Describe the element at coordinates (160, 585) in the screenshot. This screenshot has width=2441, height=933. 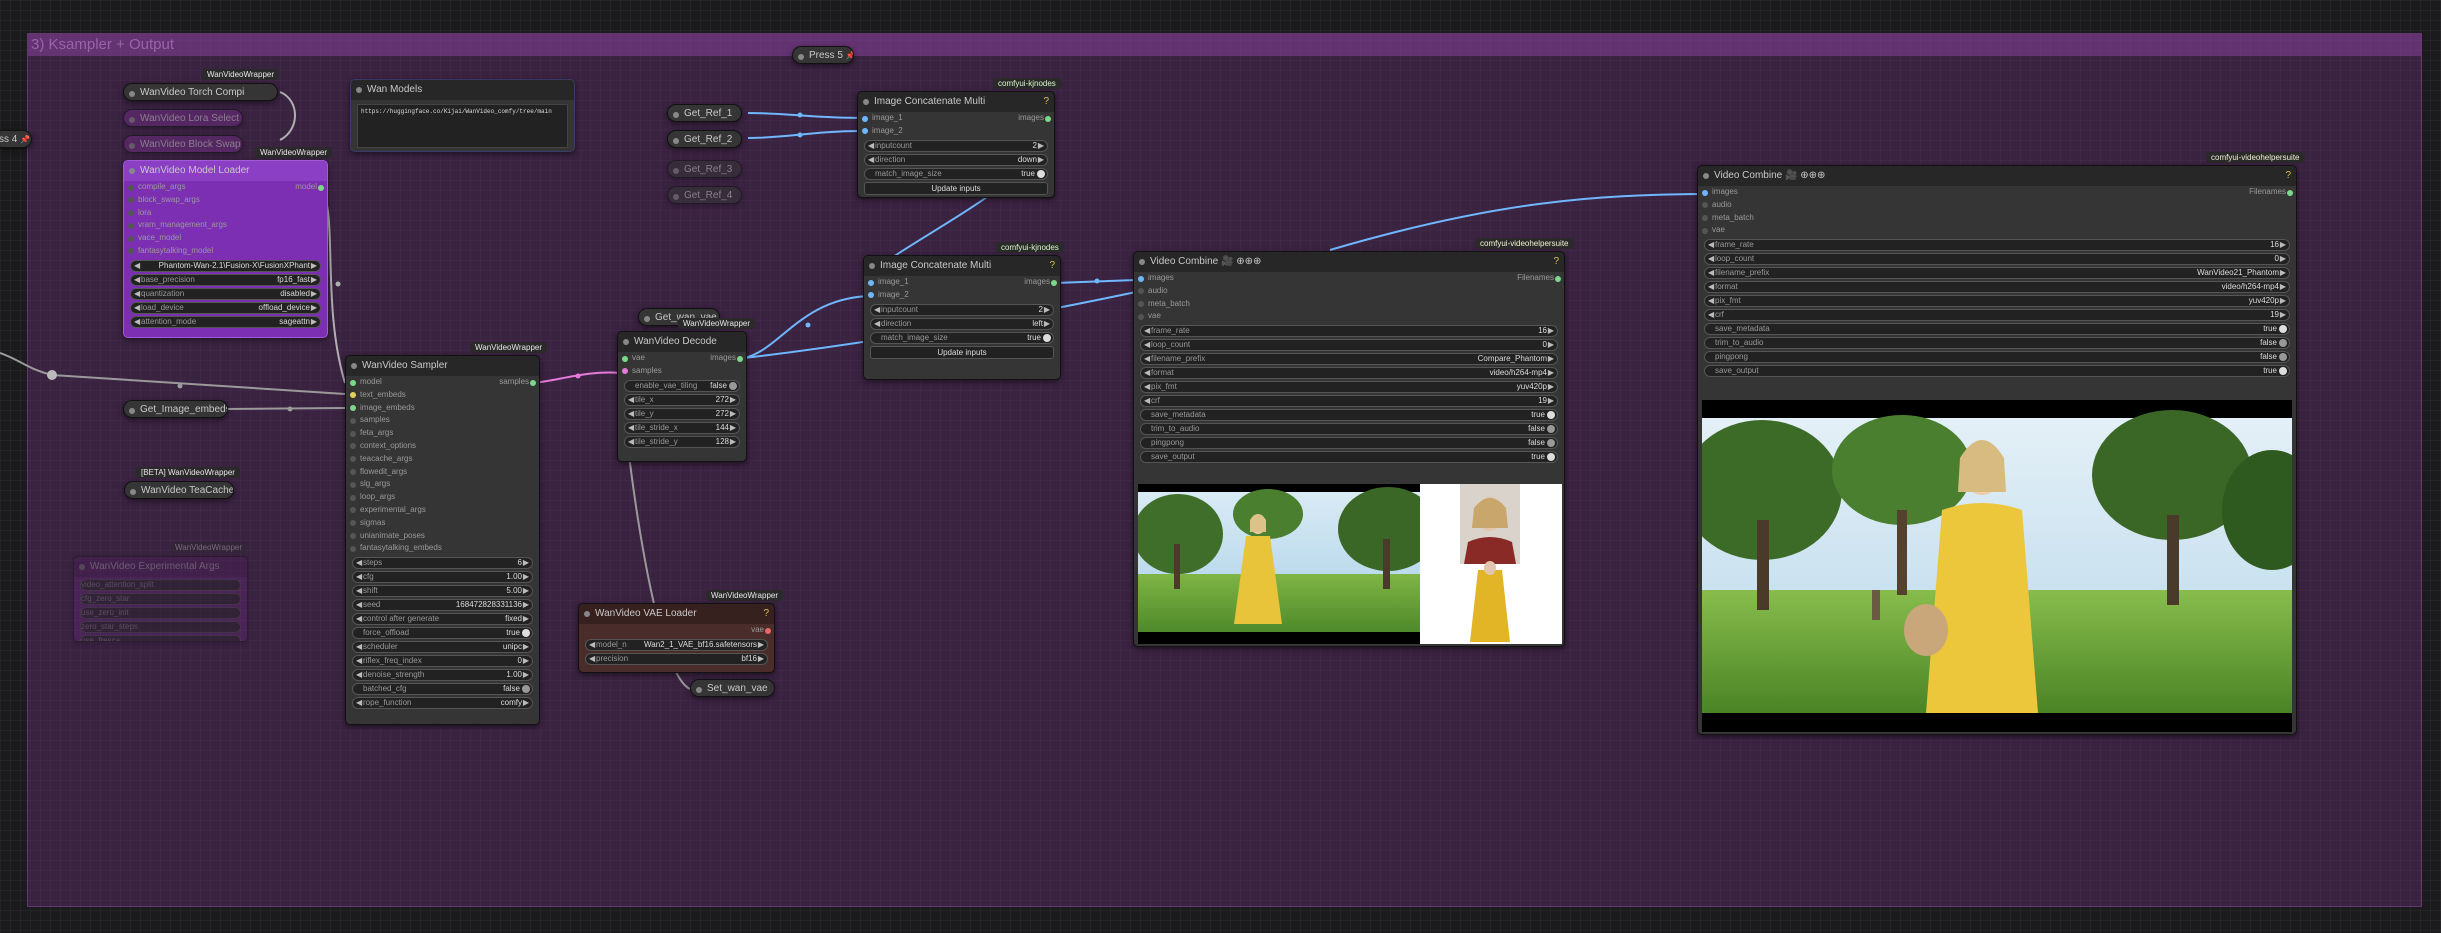
I see `widget-video-attention-split: video_attention_split` at that location.